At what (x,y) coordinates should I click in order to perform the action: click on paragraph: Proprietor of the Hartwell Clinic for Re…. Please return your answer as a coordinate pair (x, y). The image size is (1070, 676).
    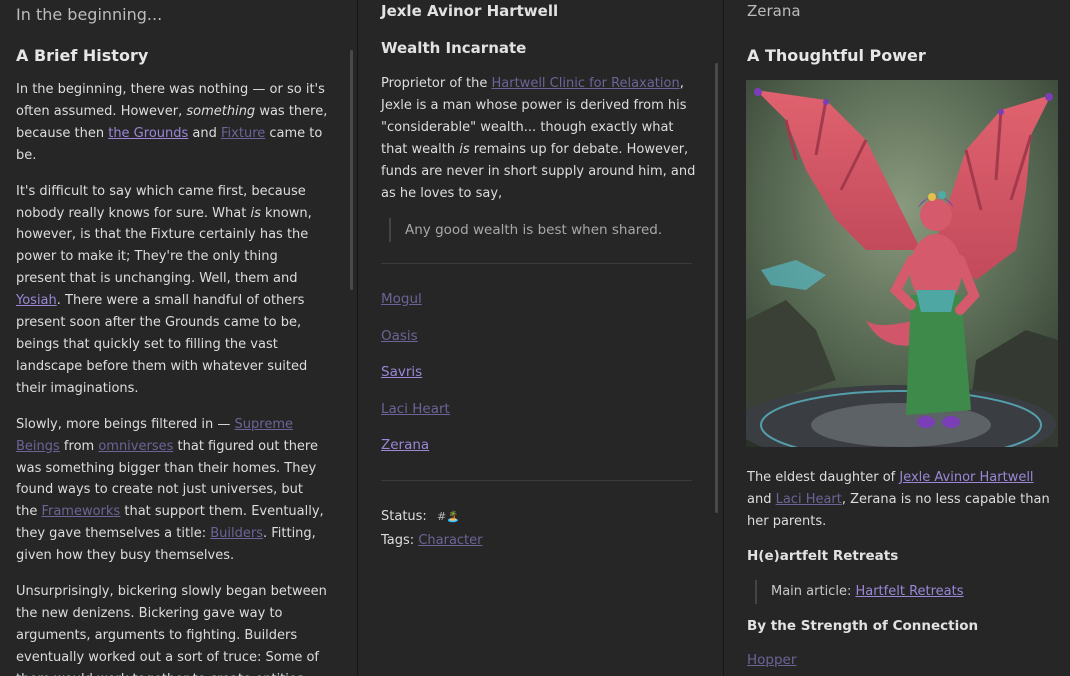
    Looking at the image, I should click on (540, 138).